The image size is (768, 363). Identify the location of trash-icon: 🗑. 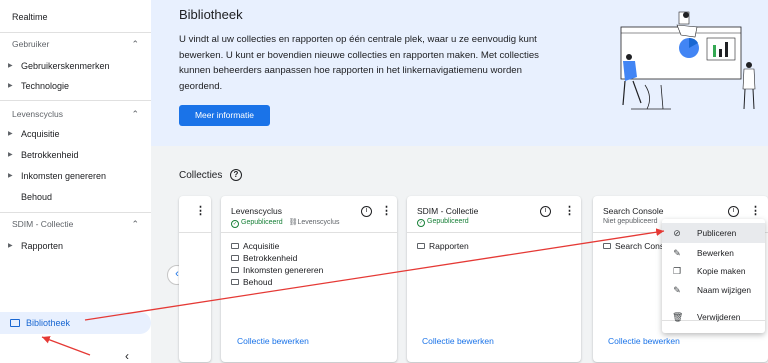
(678, 317).